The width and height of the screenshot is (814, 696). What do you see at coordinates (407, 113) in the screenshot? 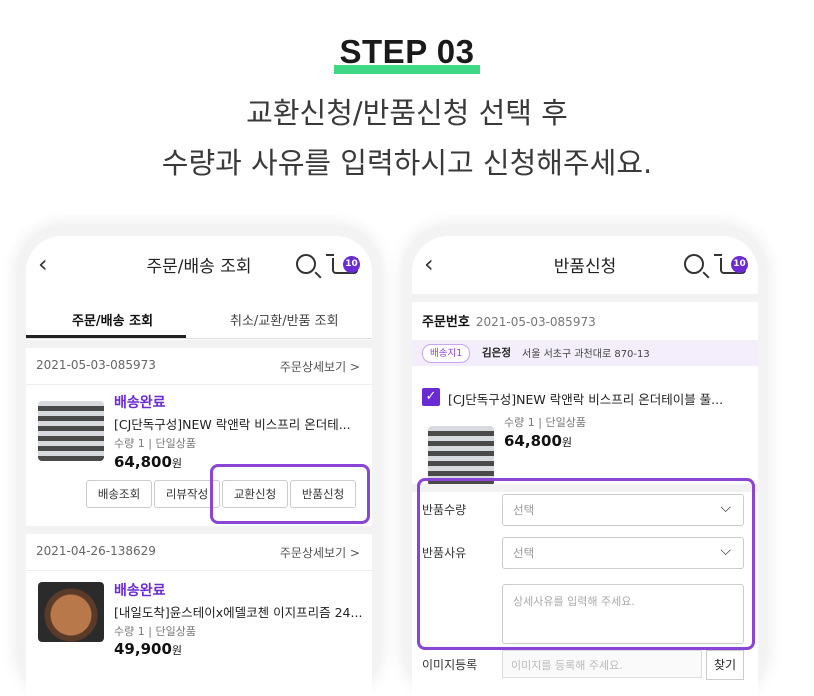
I see `headline-line1: 교환신청/반품신청 선택 후` at bounding box center [407, 113].